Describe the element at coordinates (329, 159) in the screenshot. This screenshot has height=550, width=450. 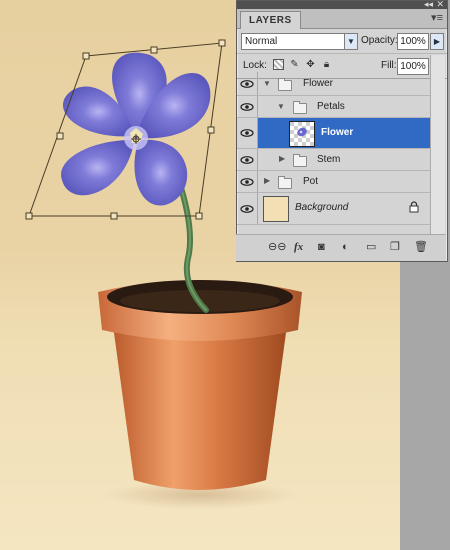
I see `layer-name: Stem` at that location.